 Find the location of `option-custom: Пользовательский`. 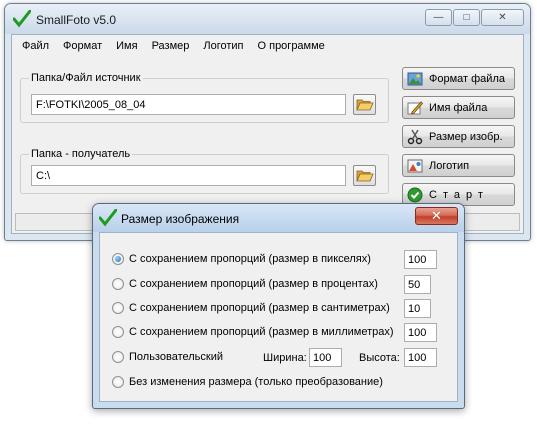

option-custom: Пользовательский is located at coordinates (167, 357).